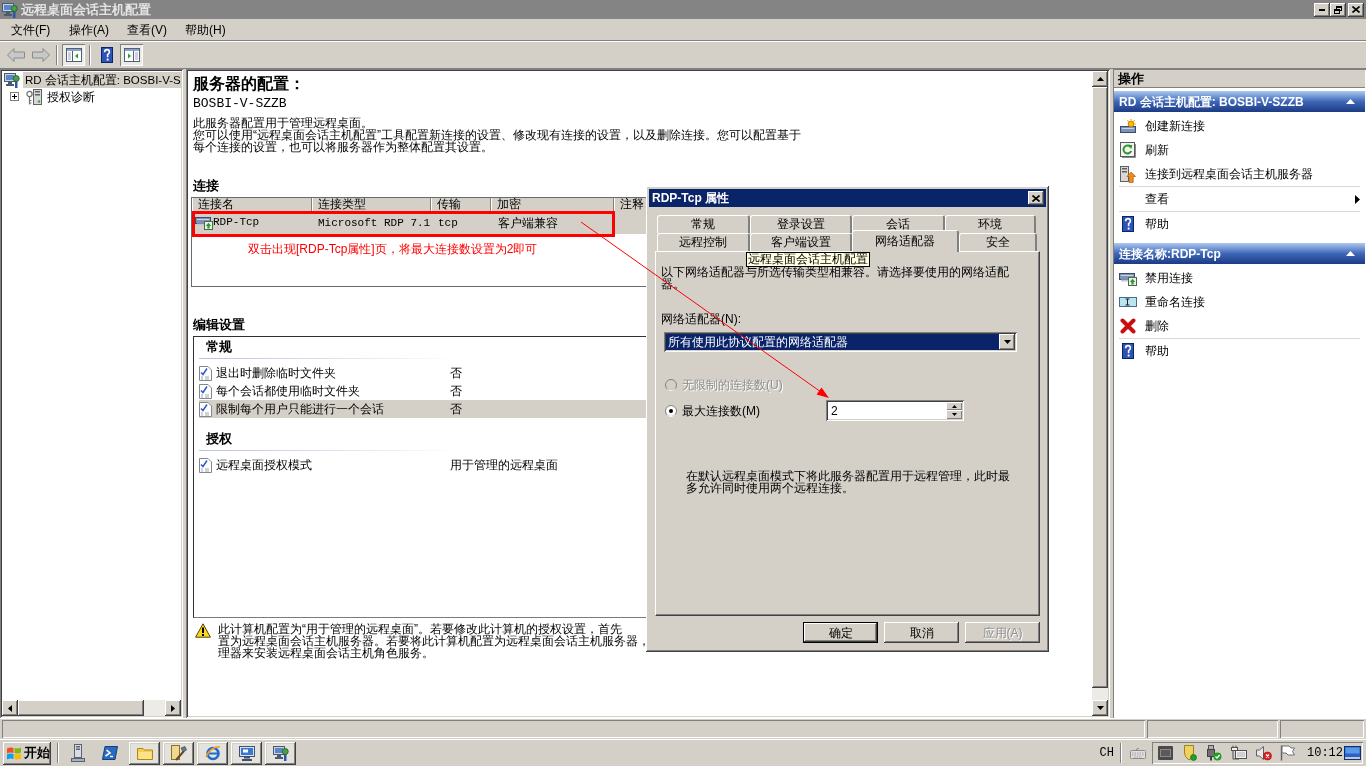  Describe the element at coordinates (552, 204) in the screenshot. I see `column-header: 加密` at that location.